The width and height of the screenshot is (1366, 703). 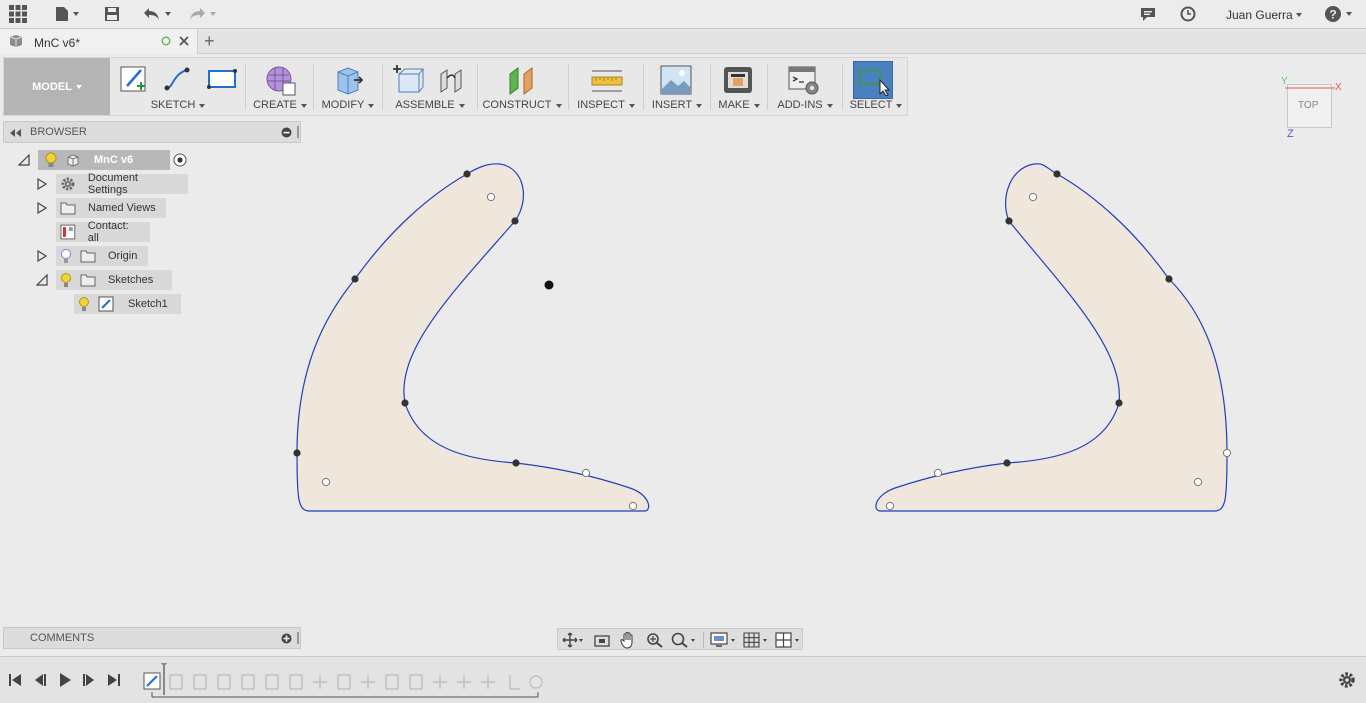 I want to click on step-back-icon, so click(x=40, y=680).